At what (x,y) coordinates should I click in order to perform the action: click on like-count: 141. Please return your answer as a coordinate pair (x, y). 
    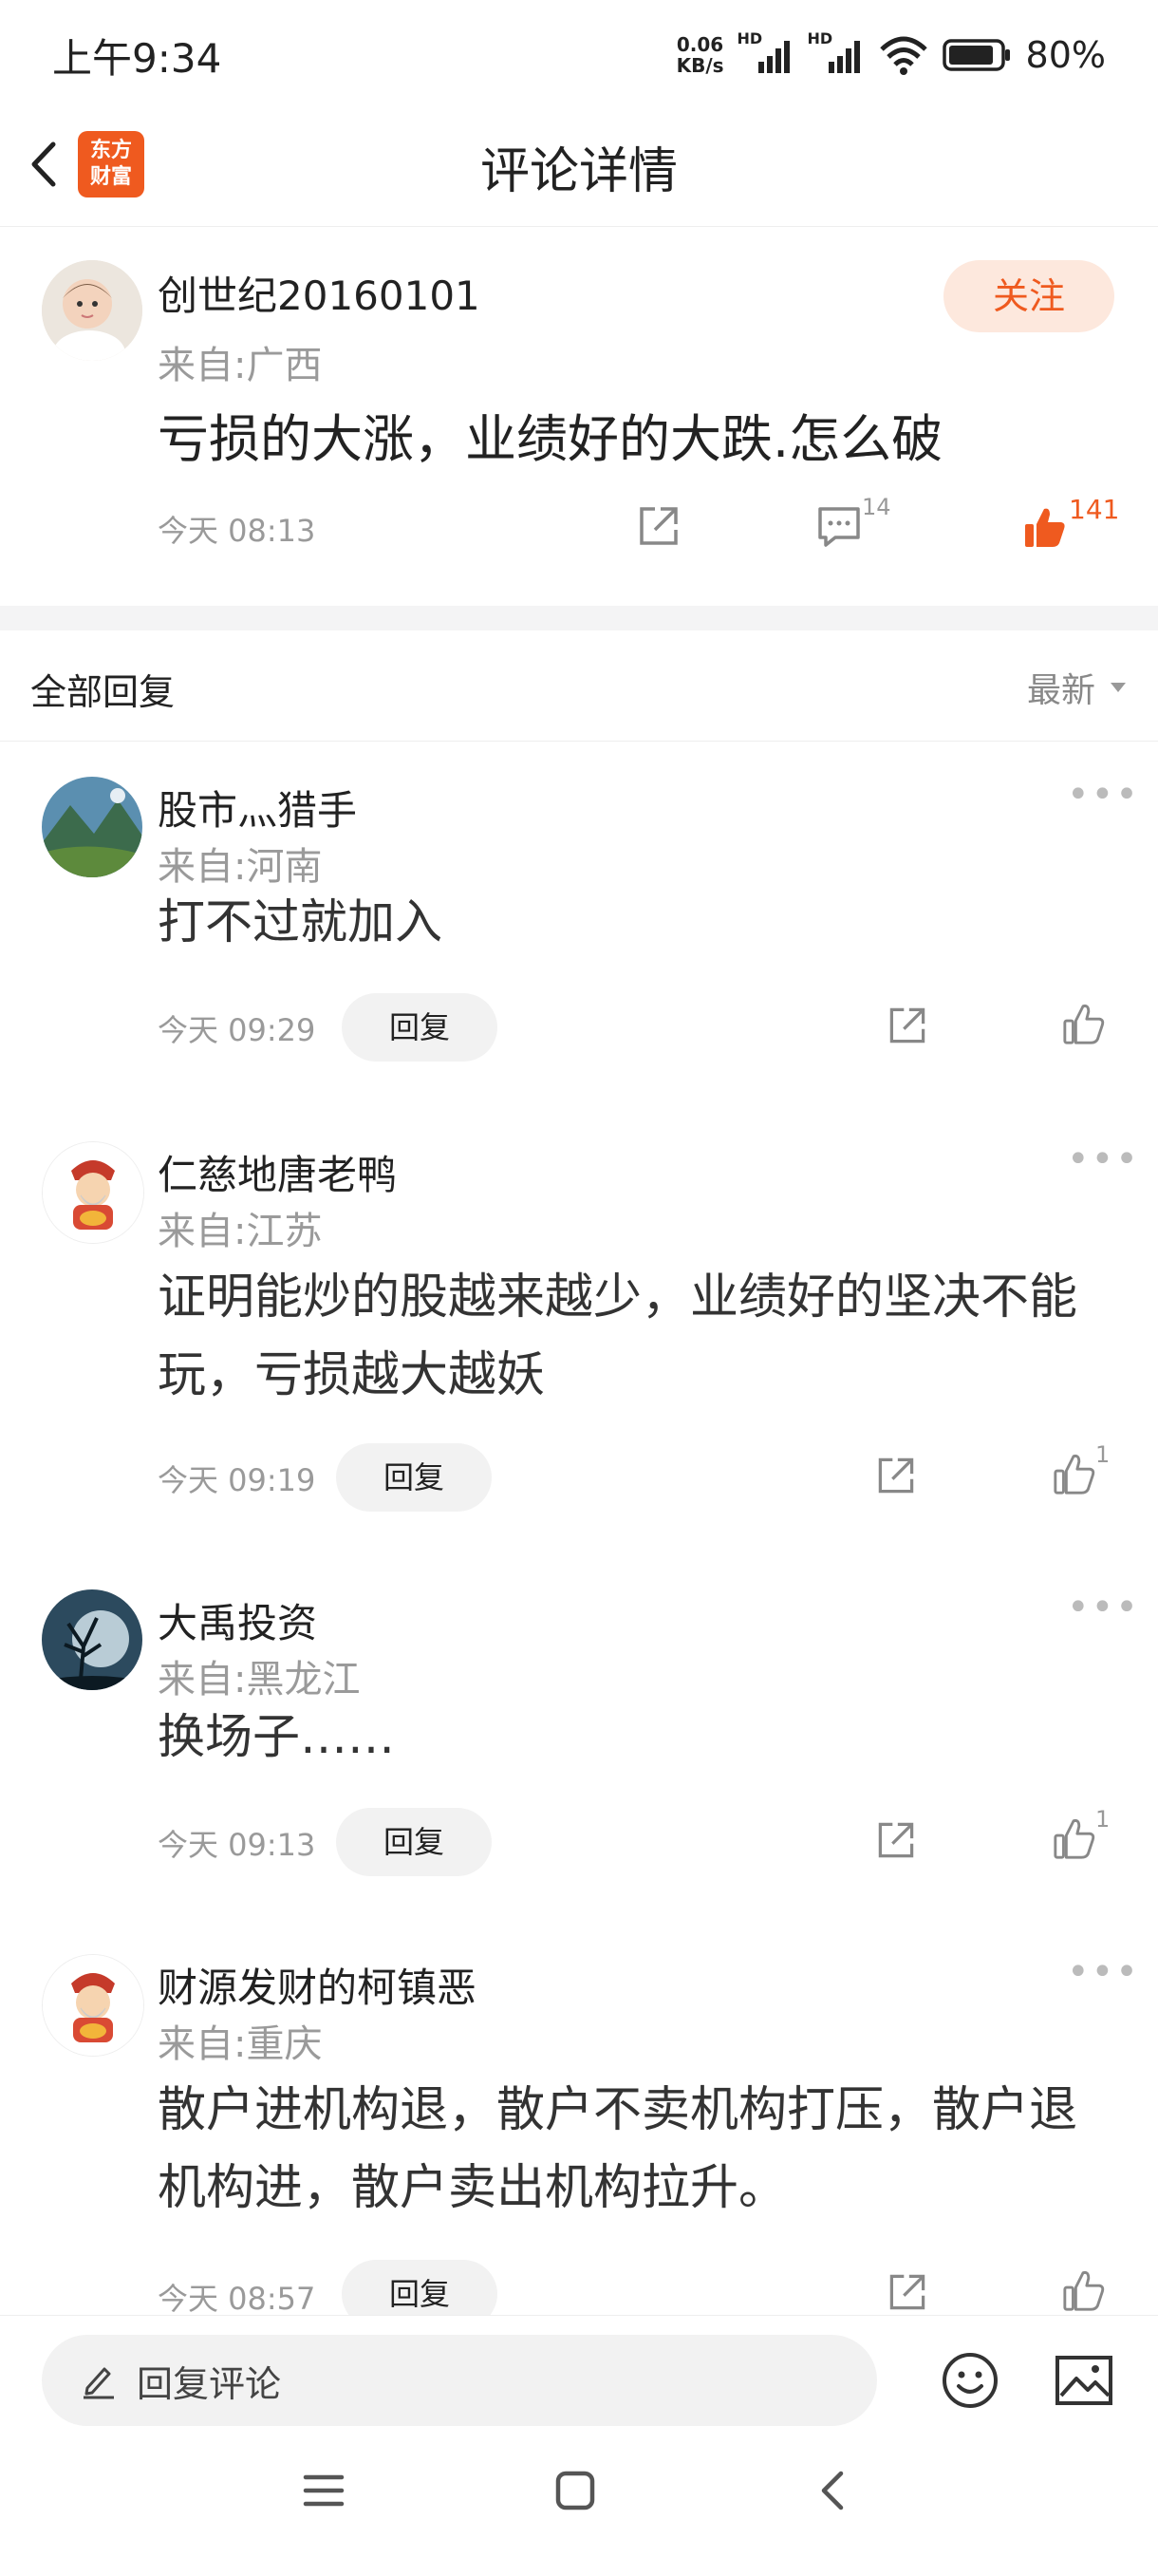
    Looking at the image, I should click on (1094, 509).